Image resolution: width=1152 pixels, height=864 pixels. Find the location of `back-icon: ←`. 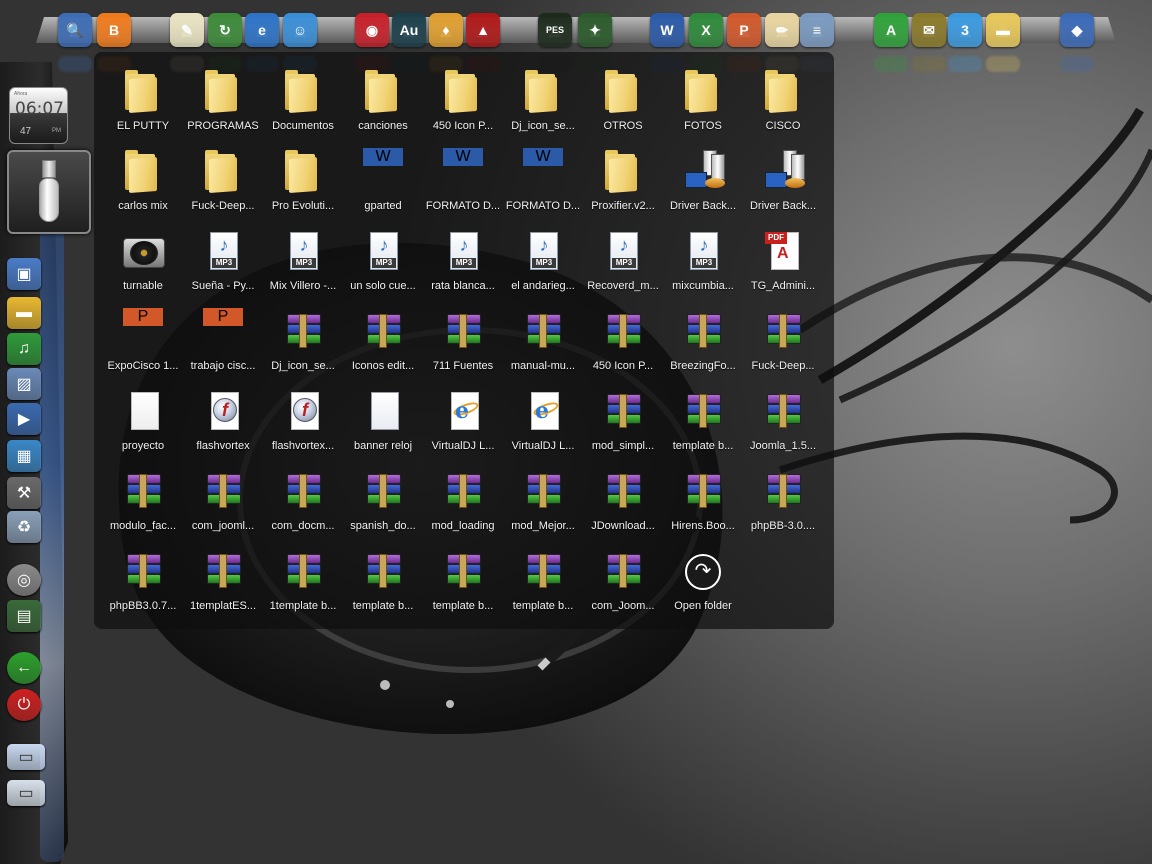

back-icon: ← is located at coordinates (24, 668).